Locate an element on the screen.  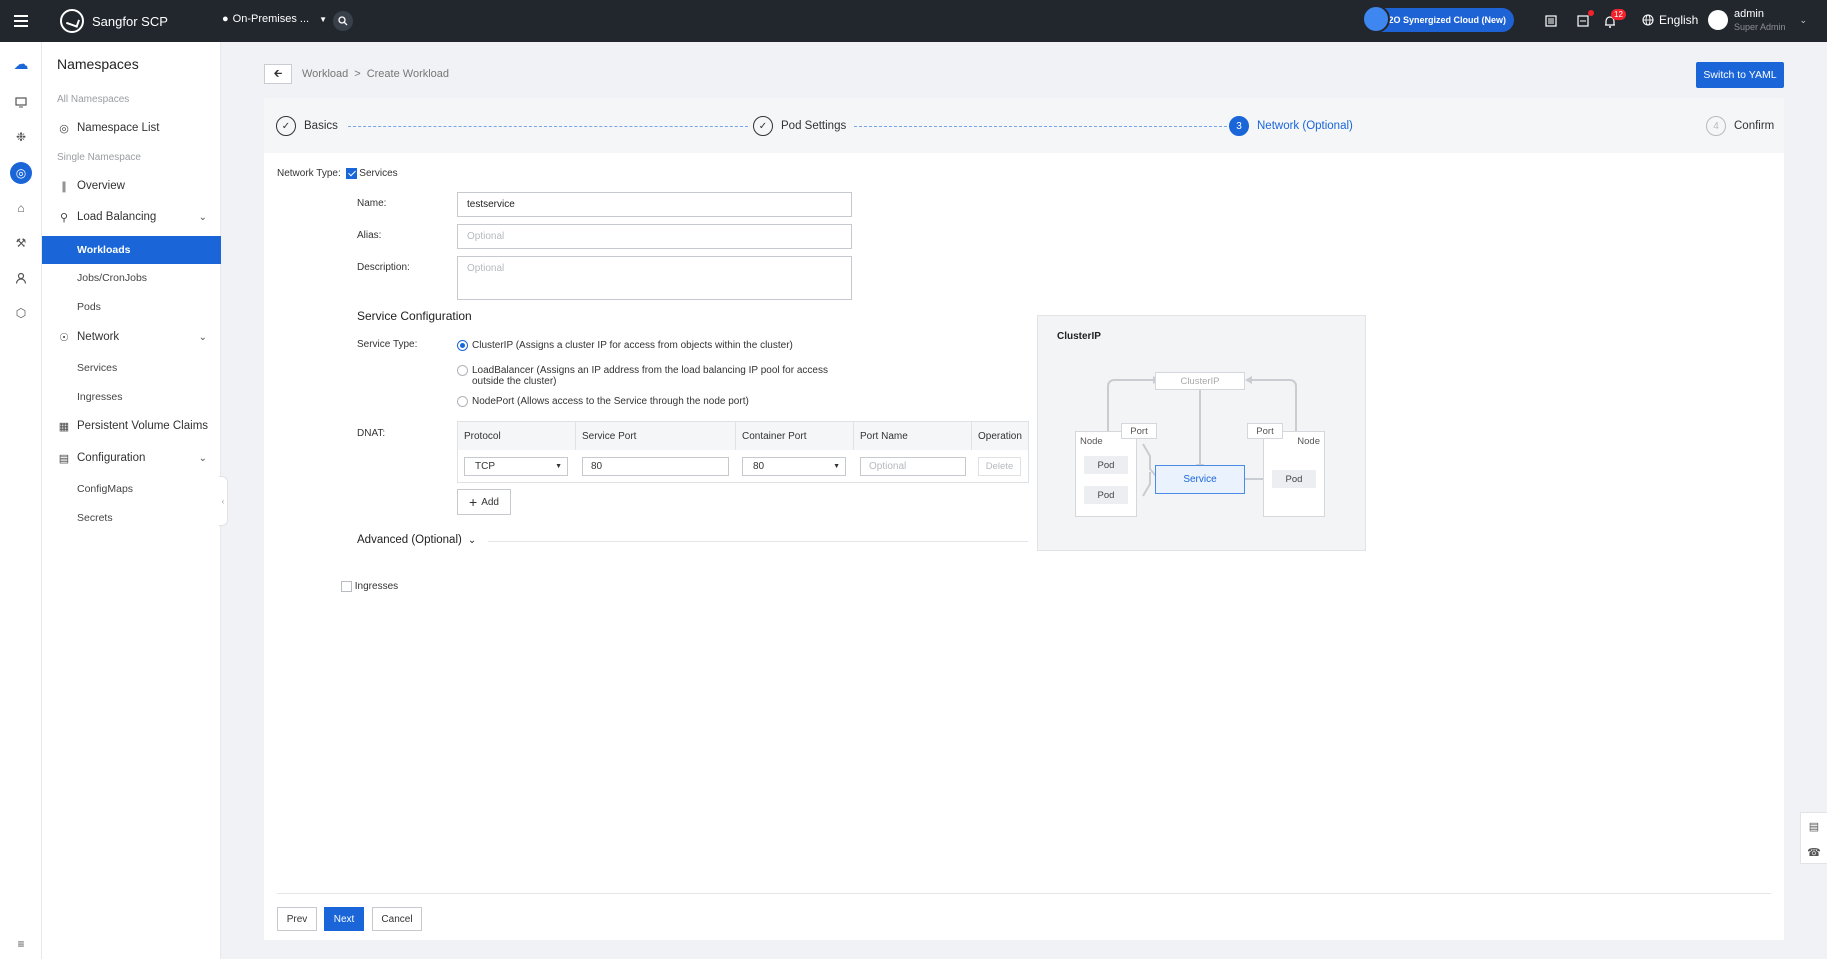
sidebar-item-overview: ∥ Overview is located at coordinates (131, 186).